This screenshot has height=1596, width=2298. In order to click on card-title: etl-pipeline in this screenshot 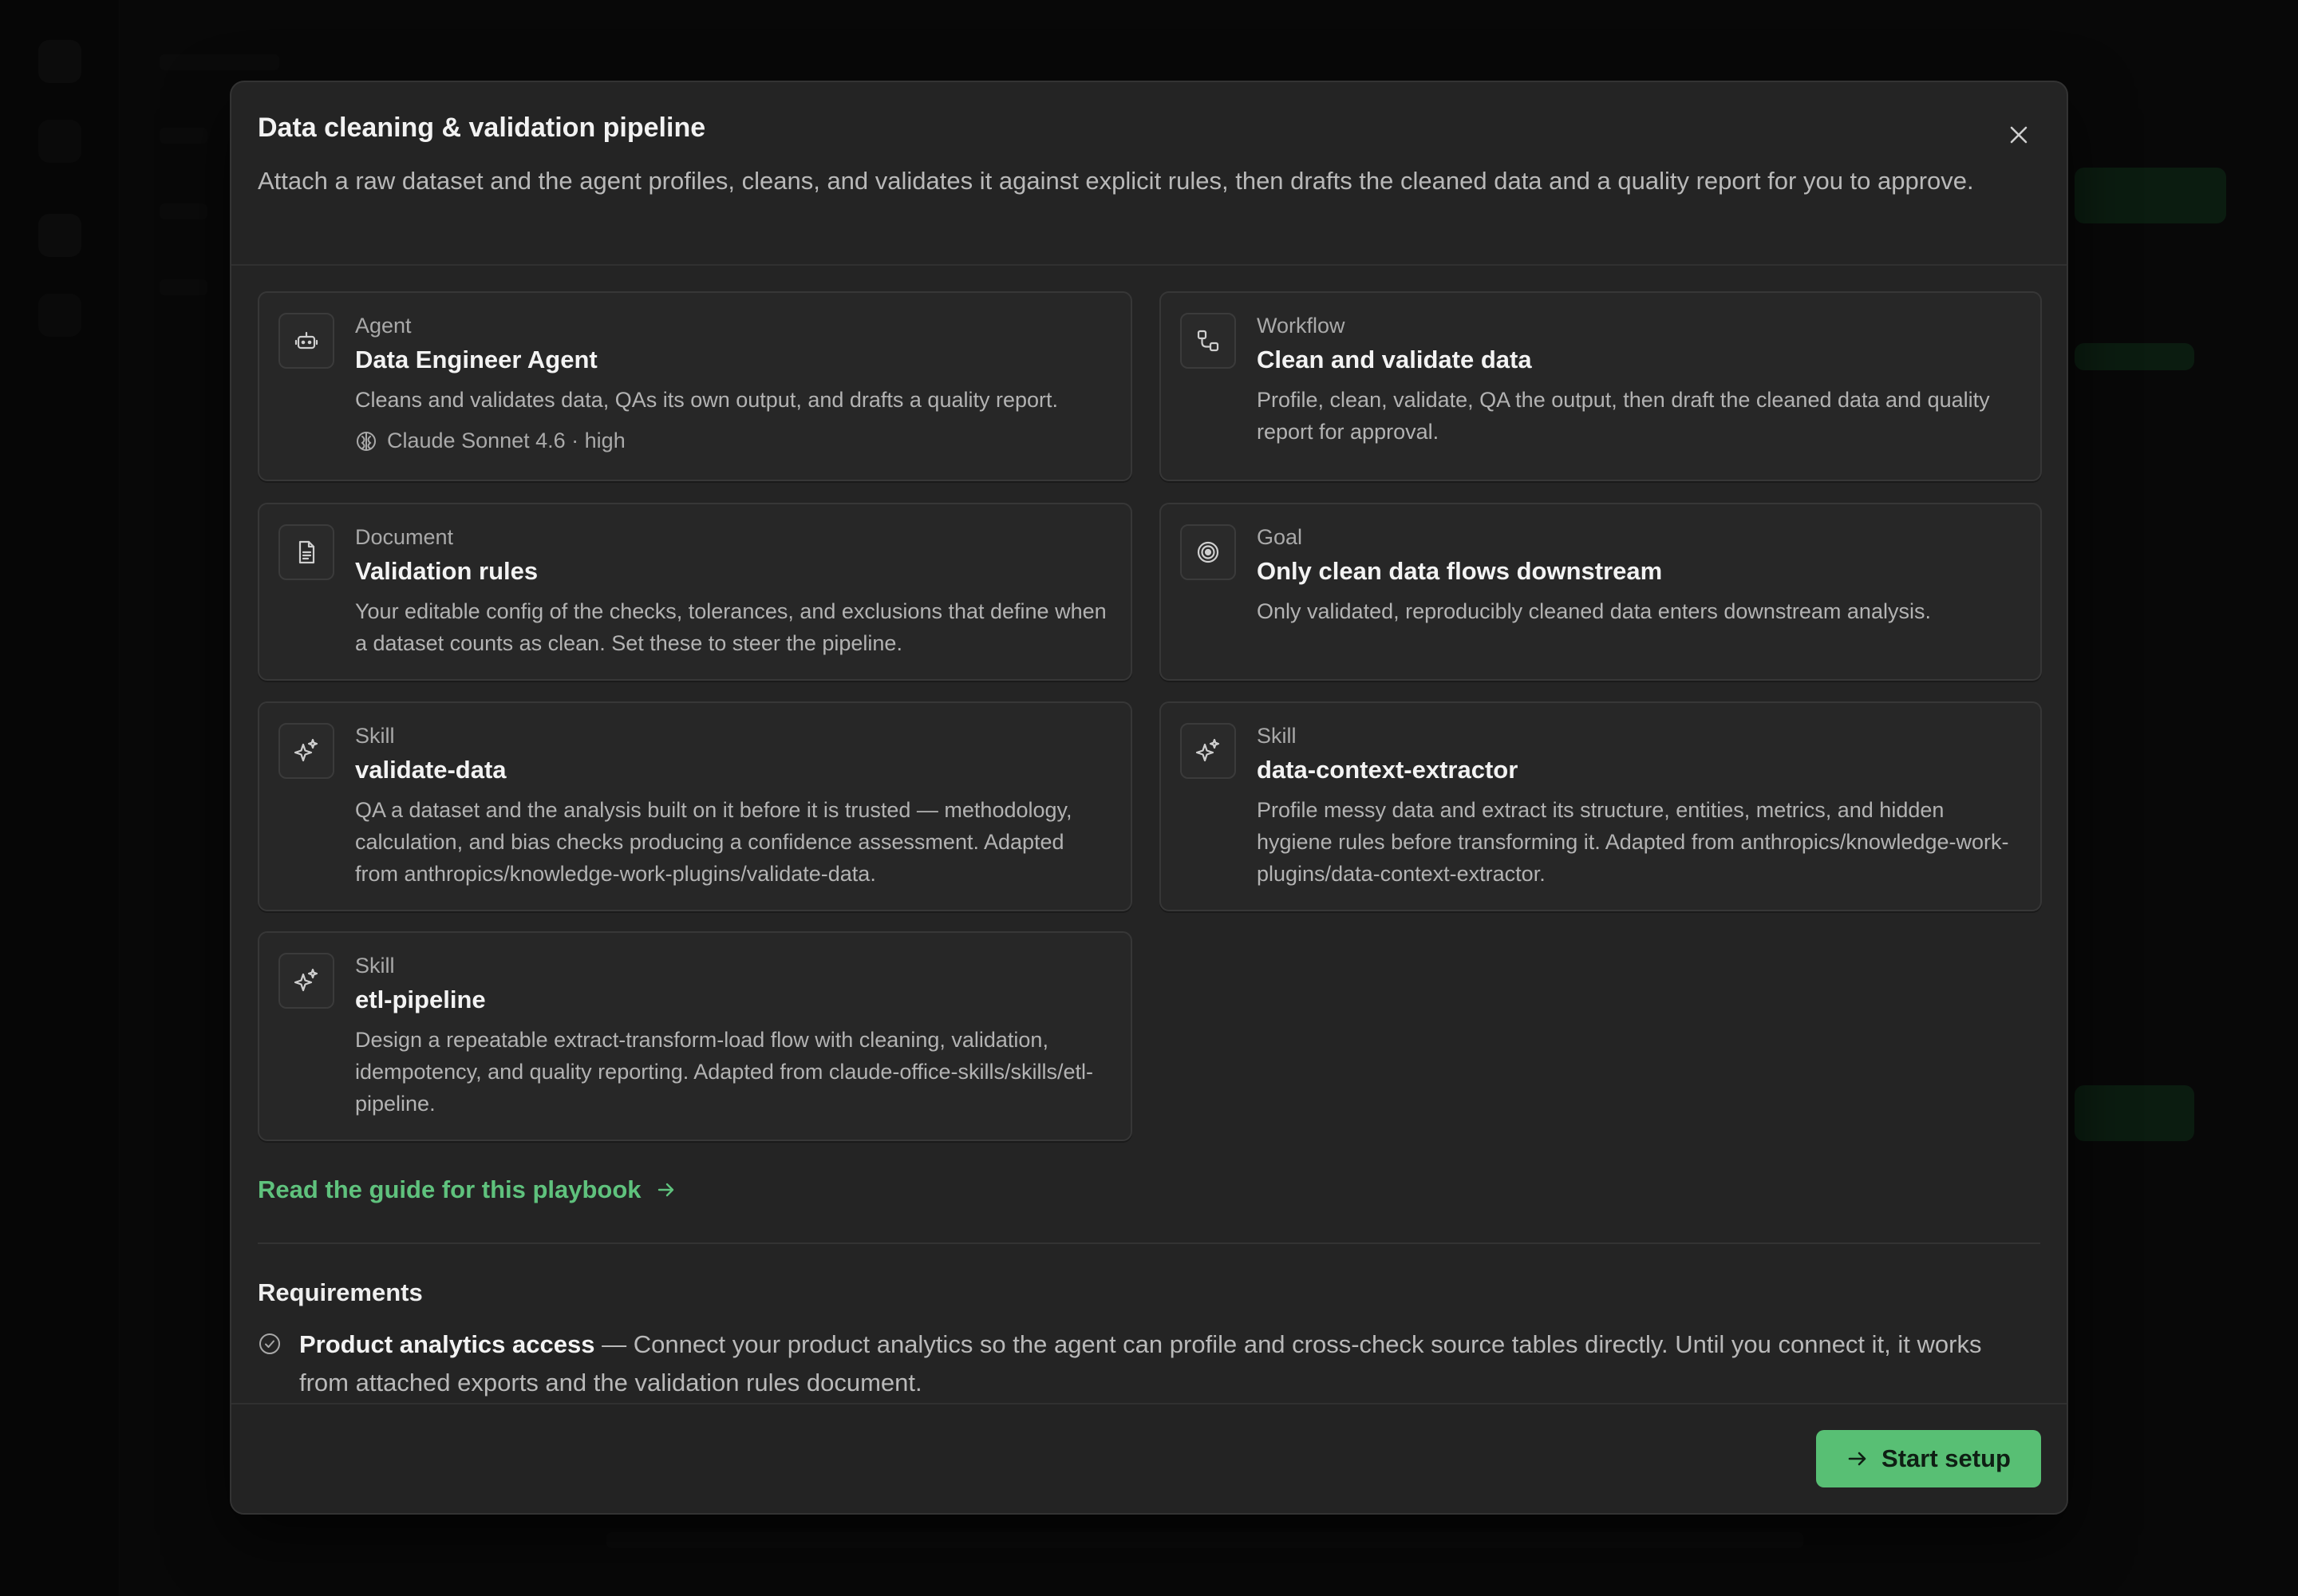, I will do `click(421, 999)`.